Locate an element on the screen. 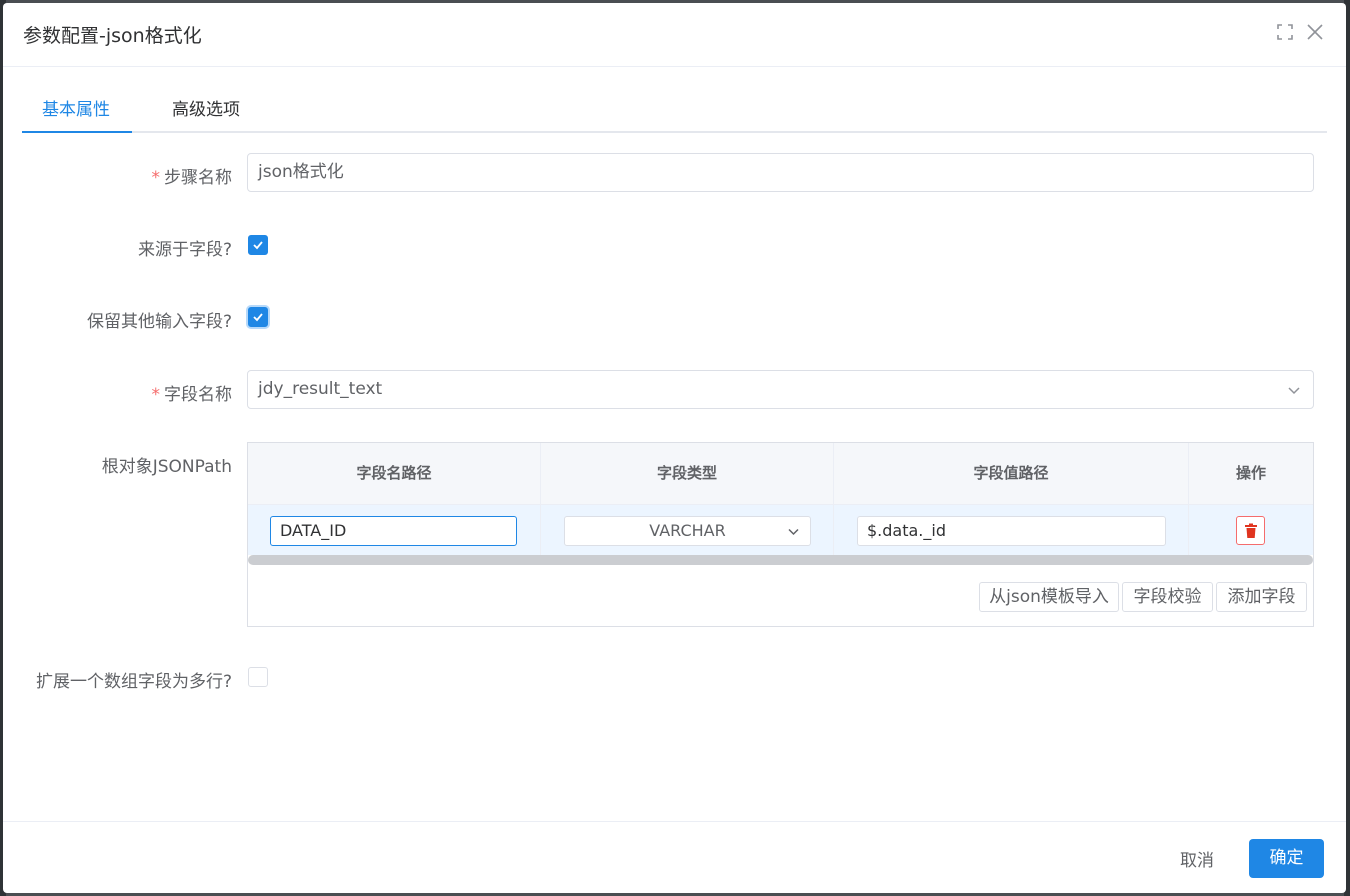 This screenshot has width=1350, height=896. step-name-label: * 步骤名称 is located at coordinates (192, 178).